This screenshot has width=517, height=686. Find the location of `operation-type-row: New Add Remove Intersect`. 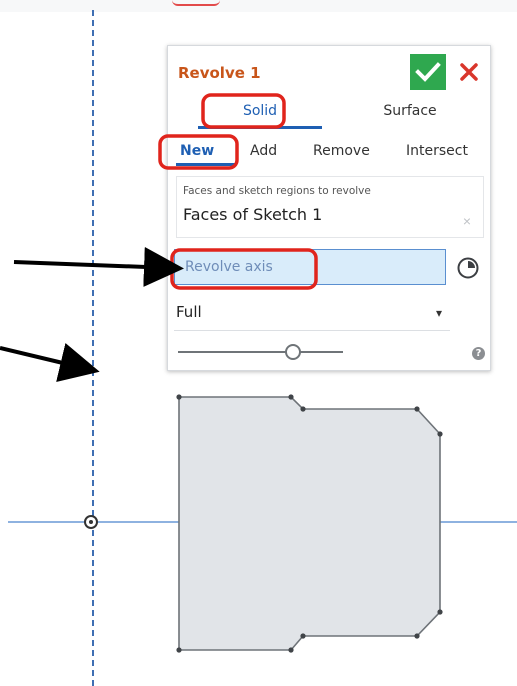

operation-type-row: New Add Remove Intersect is located at coordinates (329, 151).